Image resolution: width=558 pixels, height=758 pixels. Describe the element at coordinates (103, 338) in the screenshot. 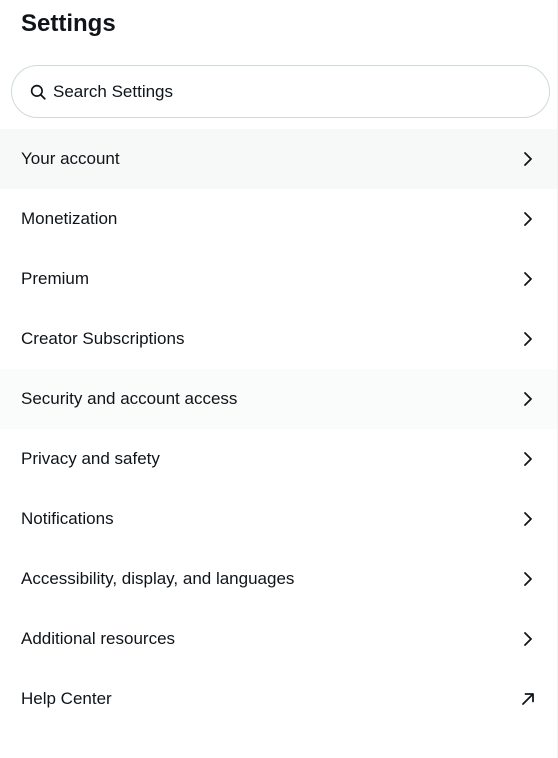

I see `menu-item-label: Creator Subscriptions` at that location.